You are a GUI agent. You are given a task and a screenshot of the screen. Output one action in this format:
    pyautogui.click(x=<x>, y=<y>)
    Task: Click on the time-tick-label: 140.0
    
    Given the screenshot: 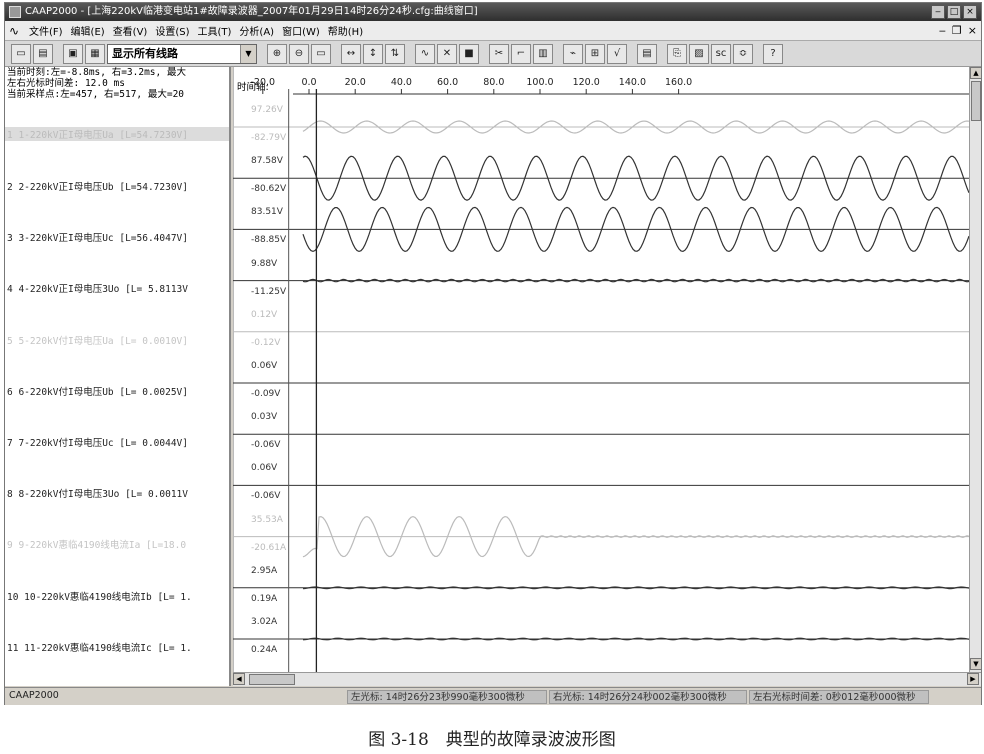 What is the action you would take?
    pyautogui.click(x=632, y=82)
    